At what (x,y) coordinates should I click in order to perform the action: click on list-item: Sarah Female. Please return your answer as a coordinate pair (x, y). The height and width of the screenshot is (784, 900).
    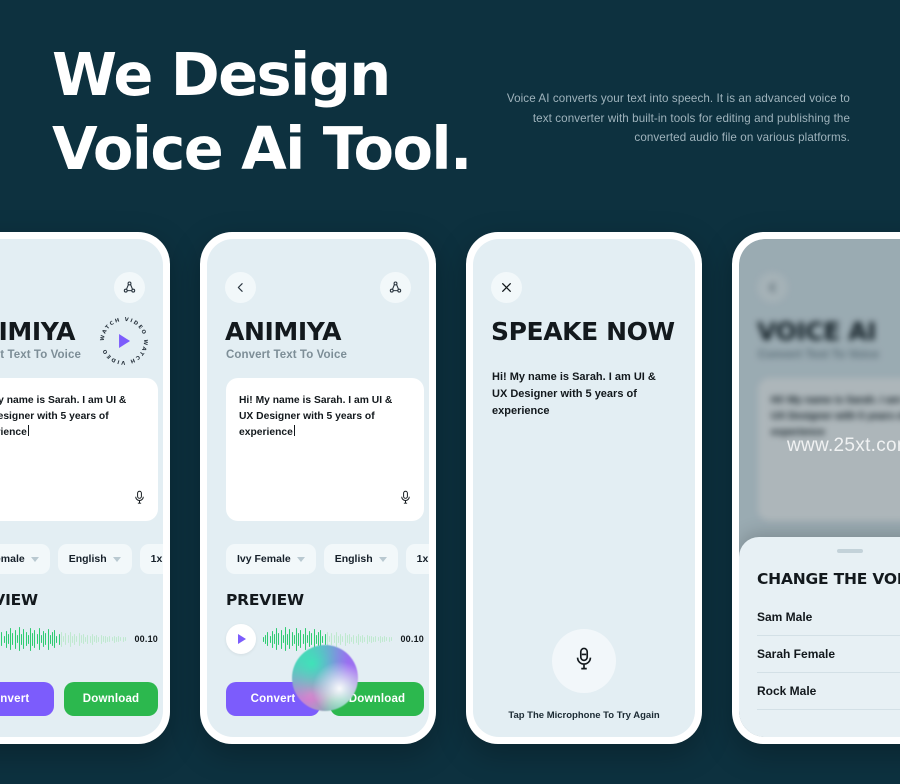
    Looking at the image, I should click on (828, 654).